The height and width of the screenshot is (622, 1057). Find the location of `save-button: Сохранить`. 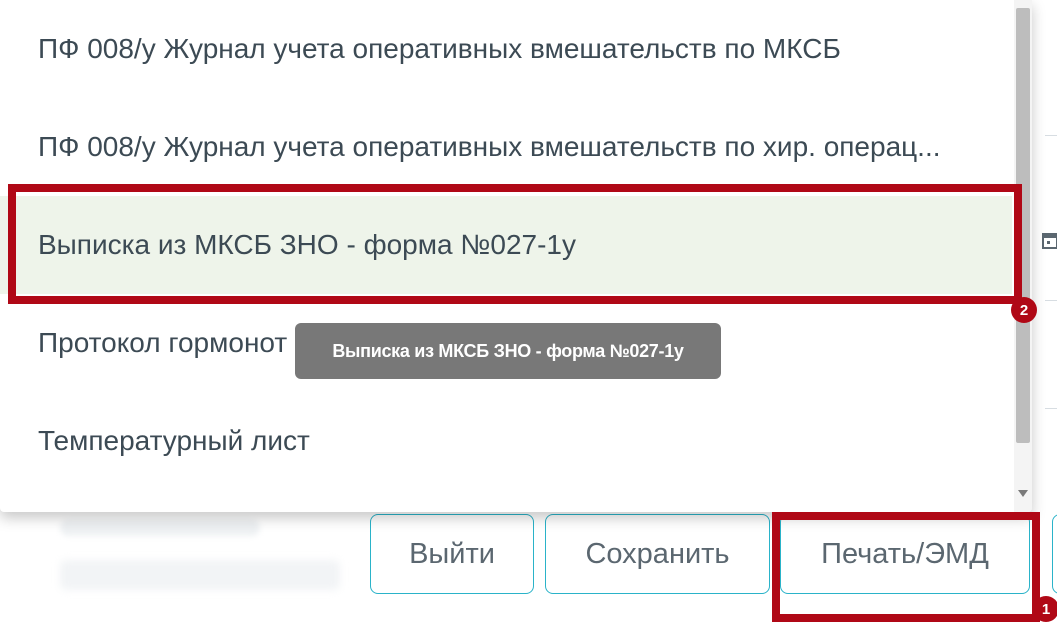

save-button: Сохранить is located at coordinates (657, 554).